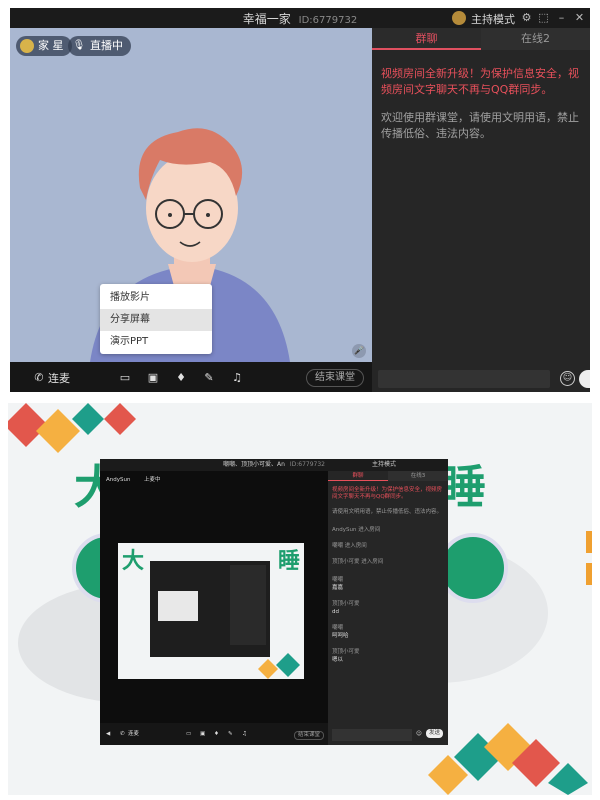 This screenshot has height=800, width=600. What do you see at coordinates (418, 476) in the screenshot?
I see `inner-tab-online: 在线3` at bounding box center [418, 476].